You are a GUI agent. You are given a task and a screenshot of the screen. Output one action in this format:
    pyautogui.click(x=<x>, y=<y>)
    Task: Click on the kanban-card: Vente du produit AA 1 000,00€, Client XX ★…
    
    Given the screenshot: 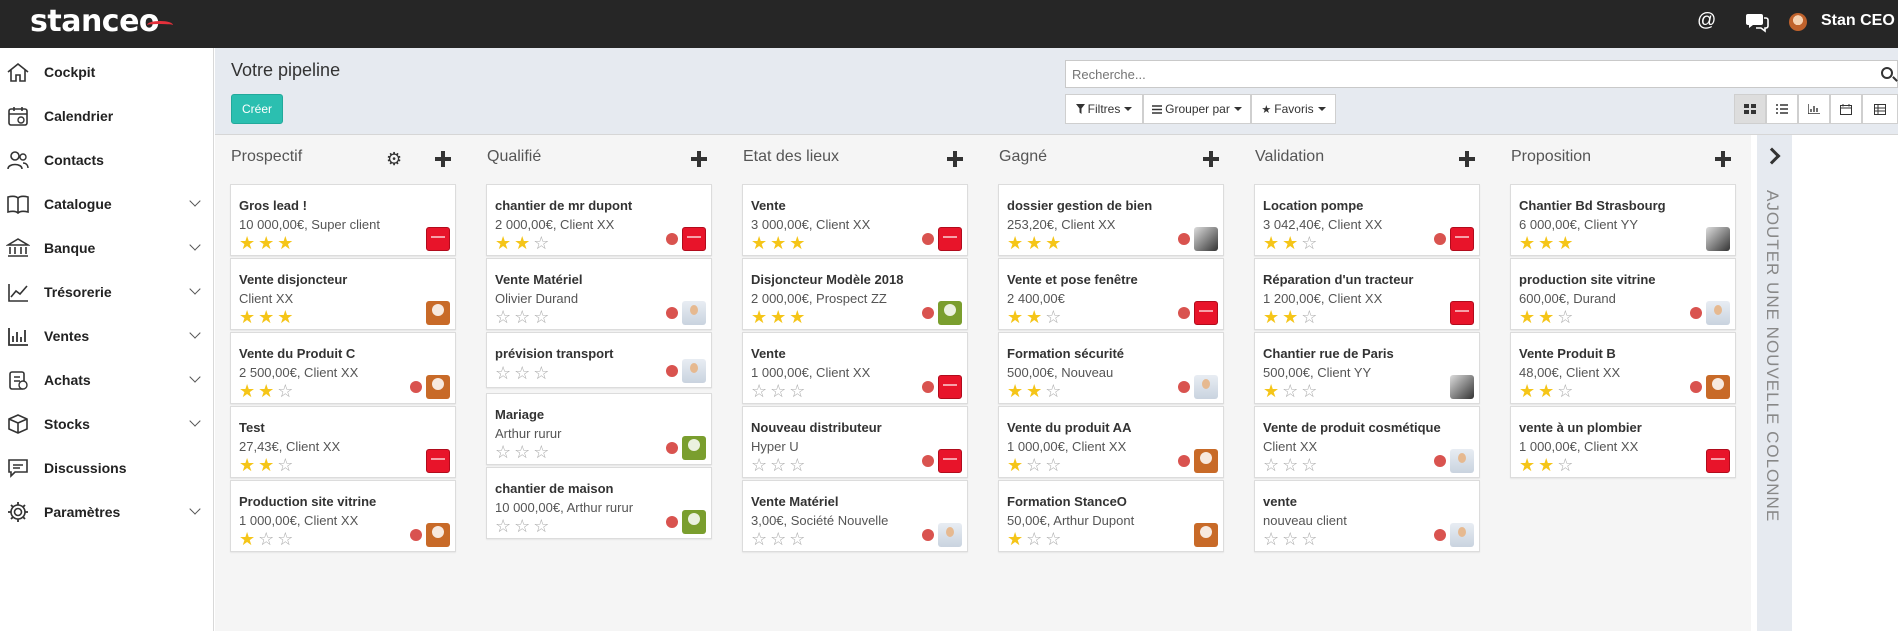 What is the action you would take?
    pyautogui.click(x=1111, y=442)
    